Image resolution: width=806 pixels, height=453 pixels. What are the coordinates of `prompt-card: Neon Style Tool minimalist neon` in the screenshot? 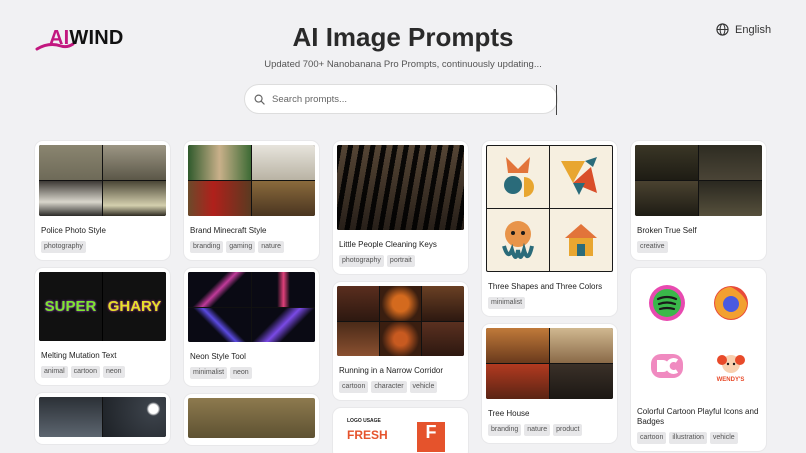 It's located at (251, 327).